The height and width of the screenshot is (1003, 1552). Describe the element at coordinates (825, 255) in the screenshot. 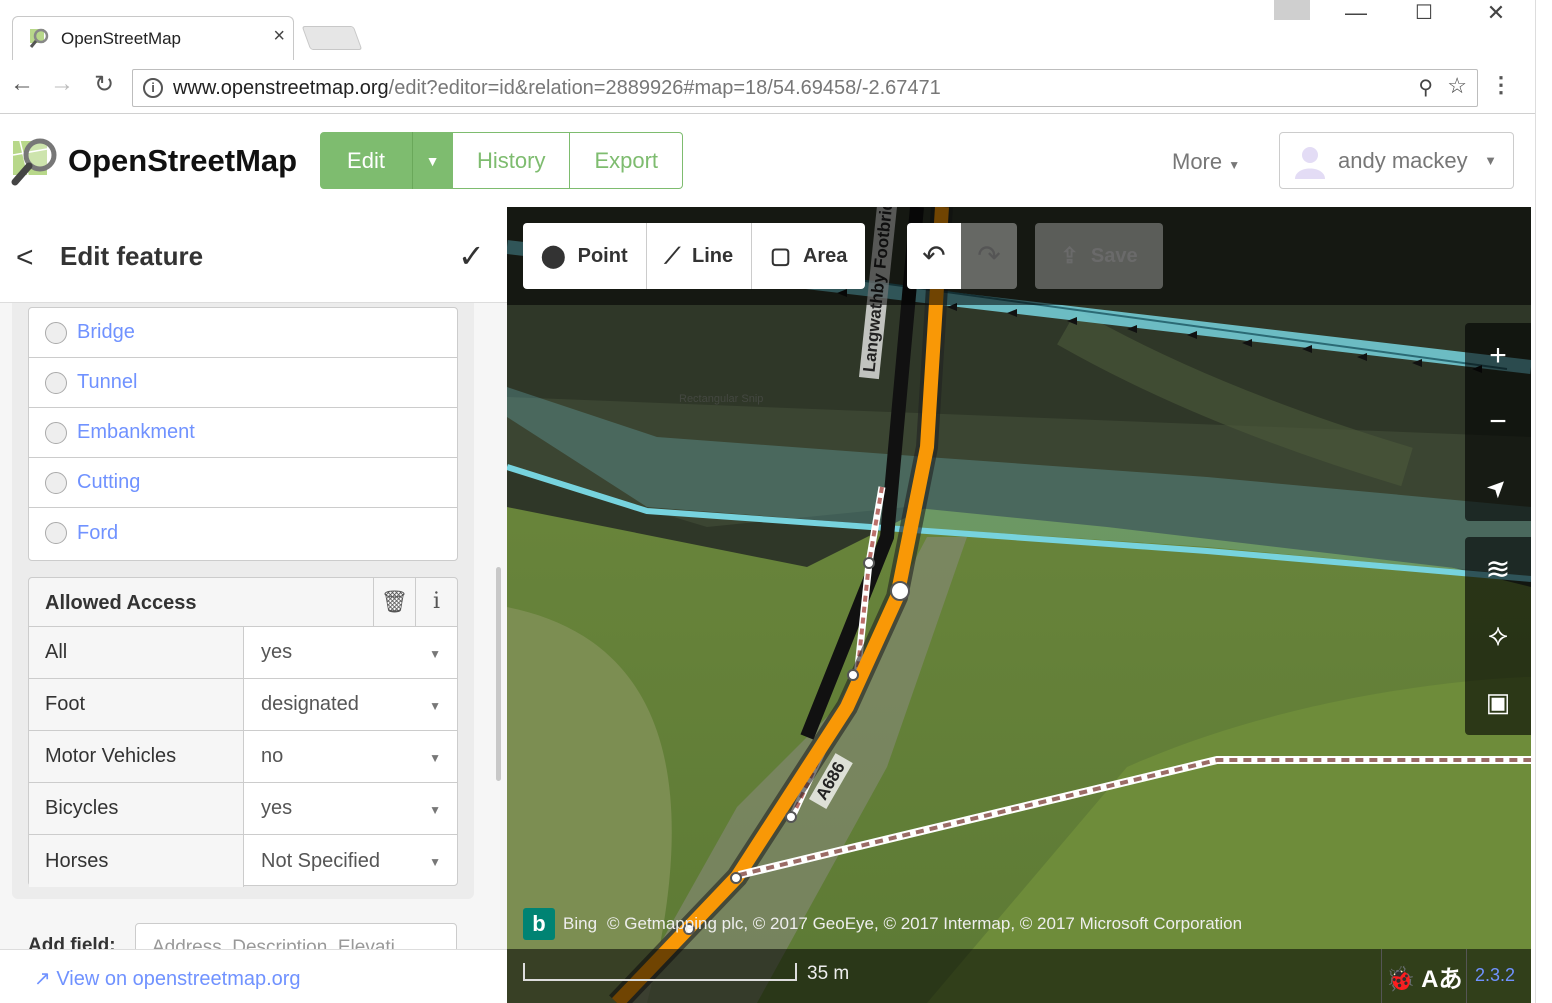

I see `area-label: Area` at that location.